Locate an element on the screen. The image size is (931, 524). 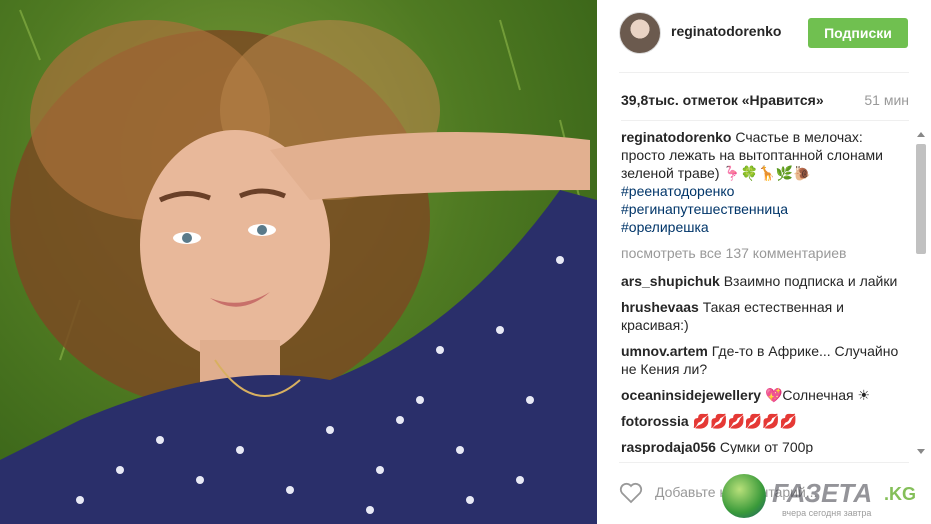
comment-item: rasprodaja056 Сумки от 700р is located at coordinates (763, 446).